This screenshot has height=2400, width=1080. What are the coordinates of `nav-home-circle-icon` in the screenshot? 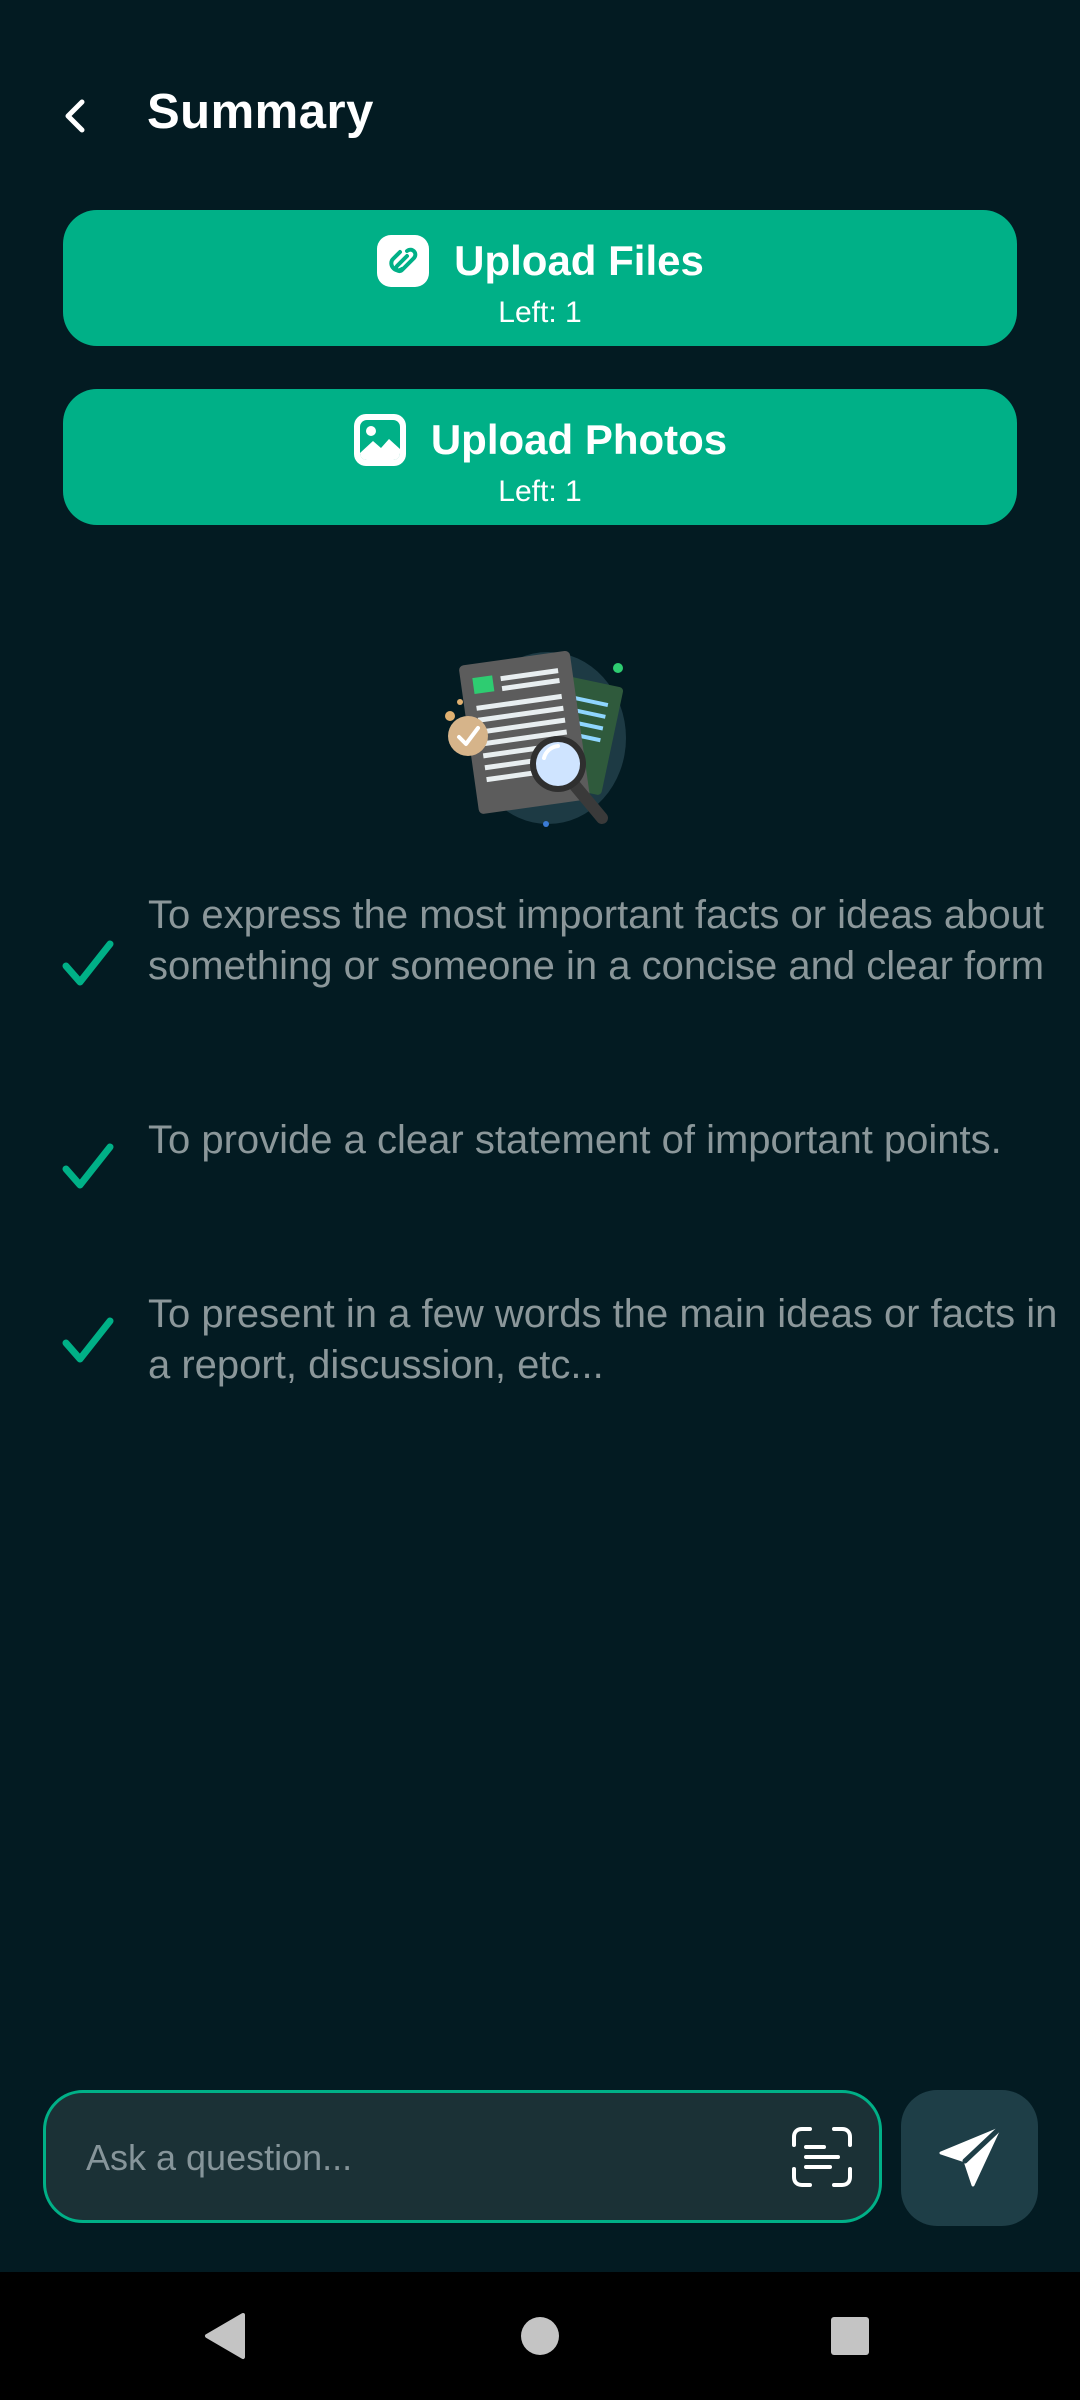 It's located at (540, 2336).